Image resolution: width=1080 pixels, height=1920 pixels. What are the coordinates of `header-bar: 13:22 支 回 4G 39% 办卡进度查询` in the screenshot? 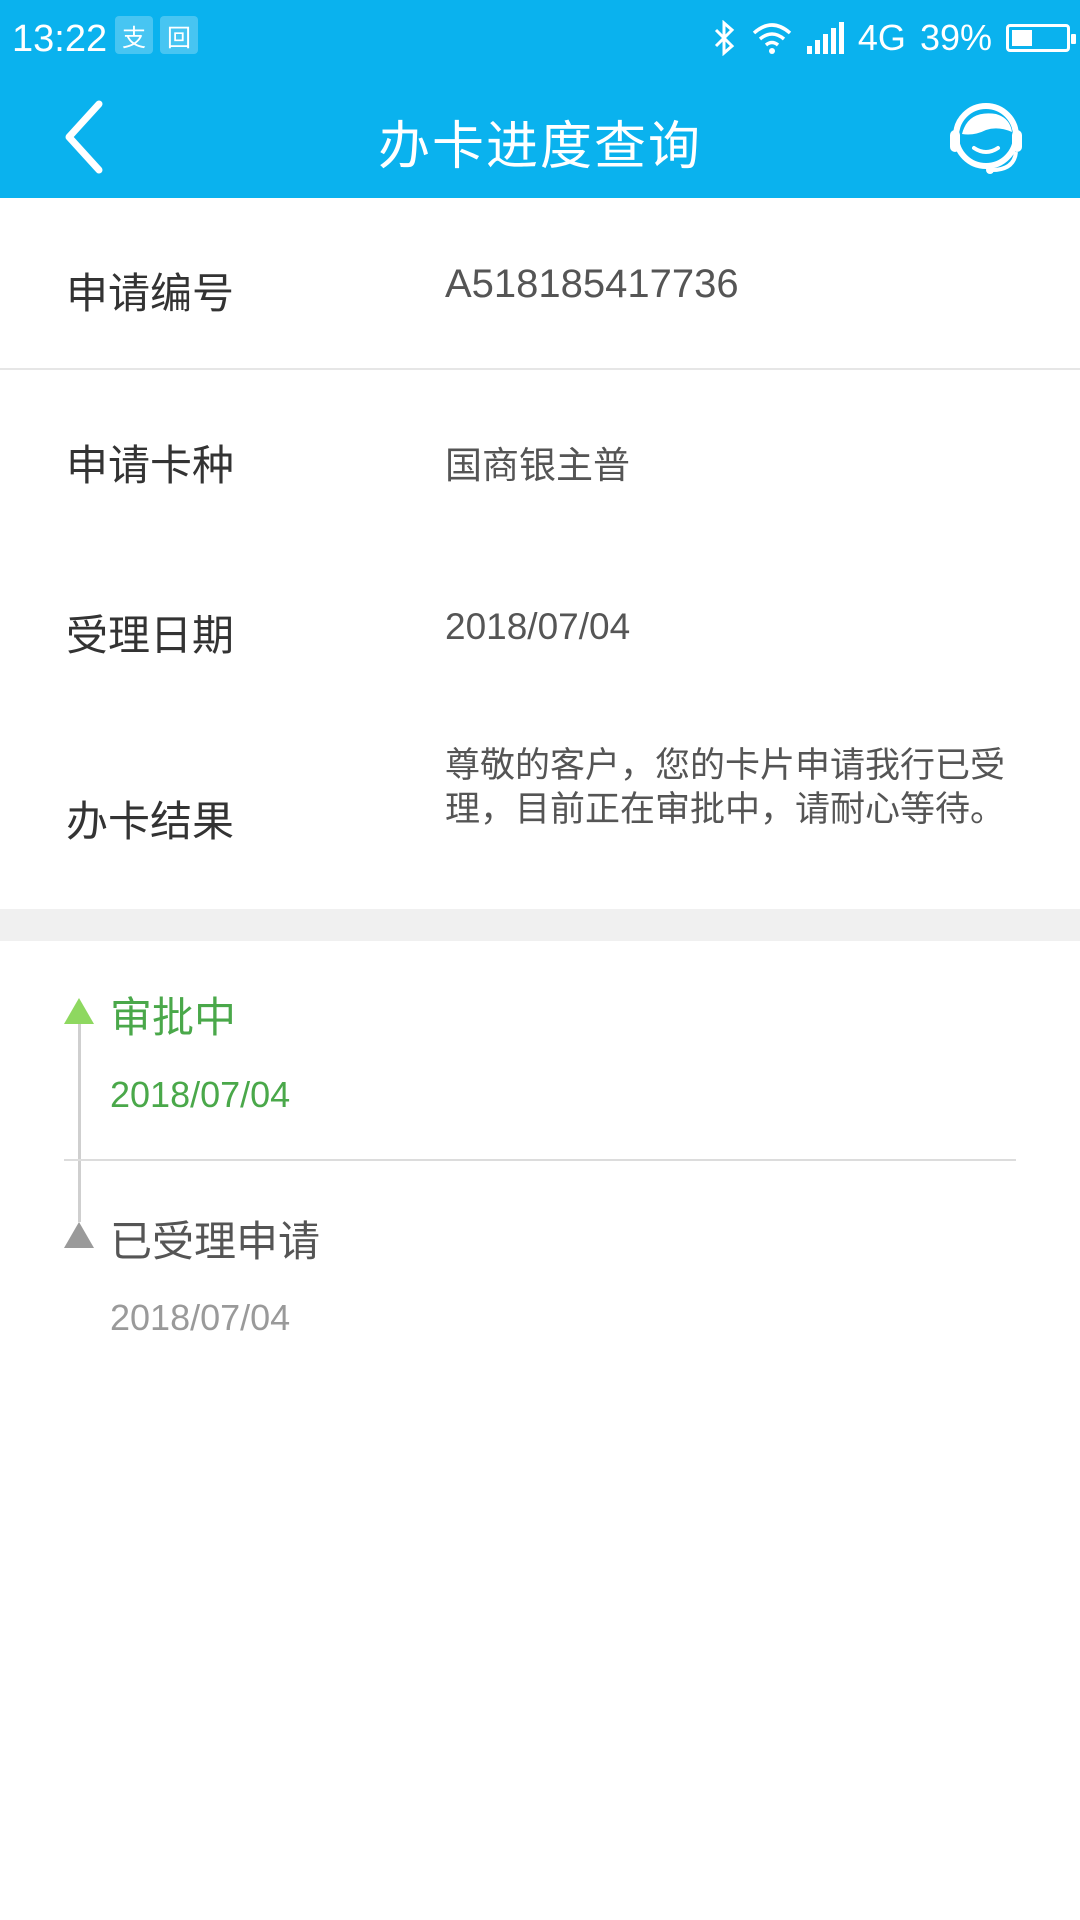 It's located at (540, 99).